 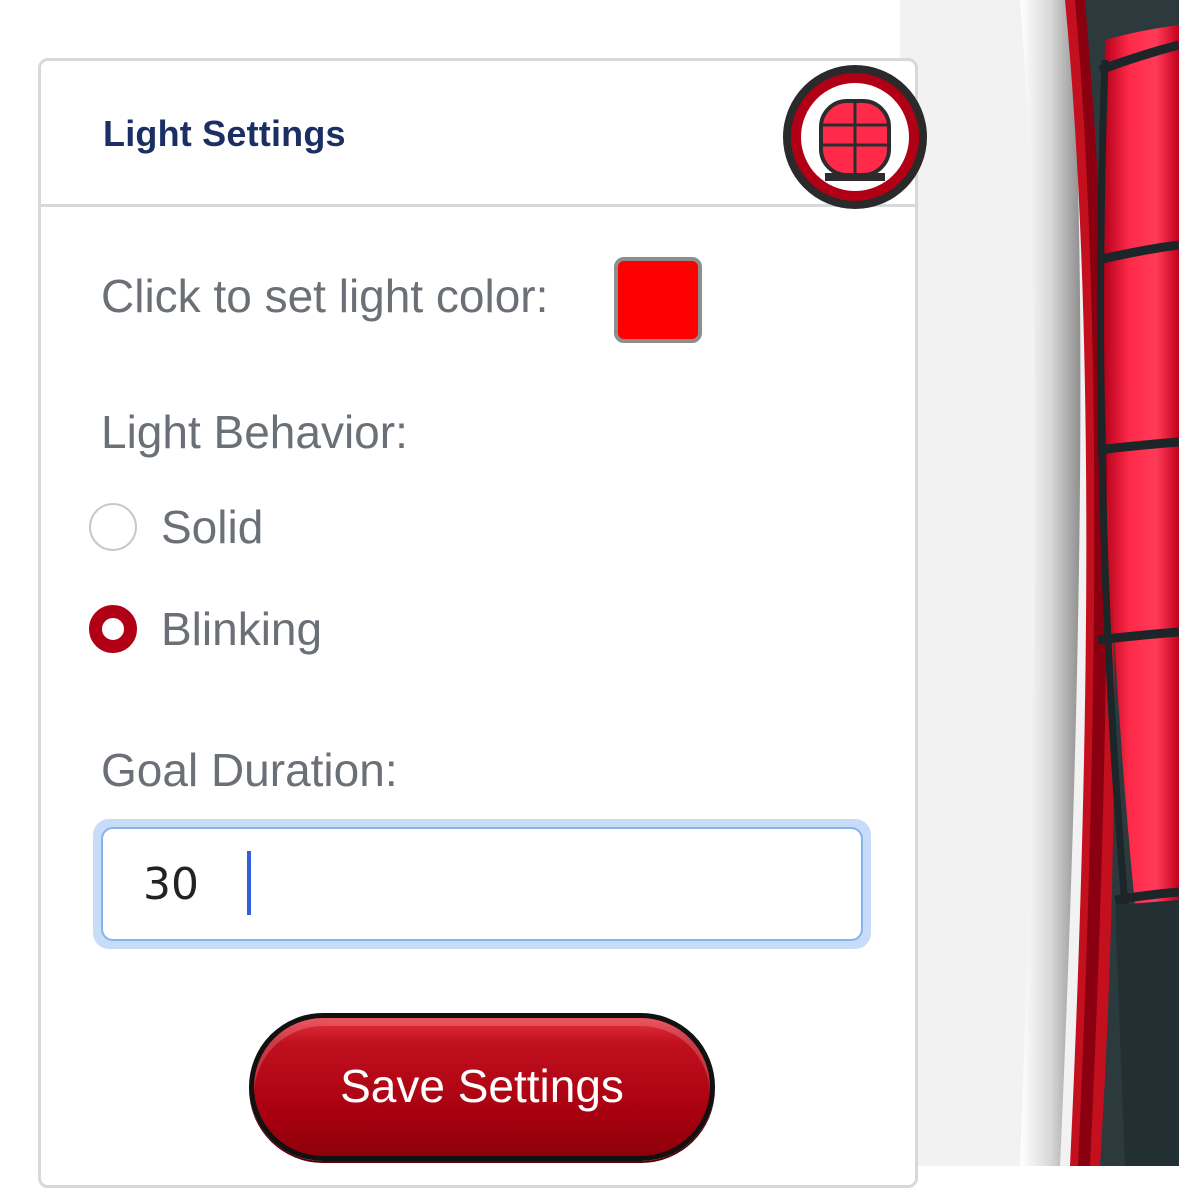 I want to click on goal-duration-input, so click(x=482, y=884).